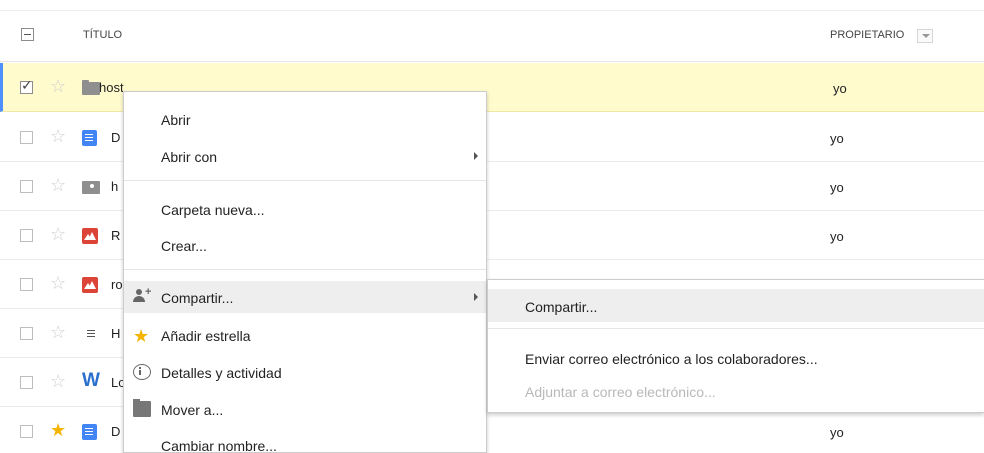 This screenshot has height=453, width=984. Describe the element at coordinates (925, 36) in the screenshot. I see `owner-sort-dropdown-icon` at that location.